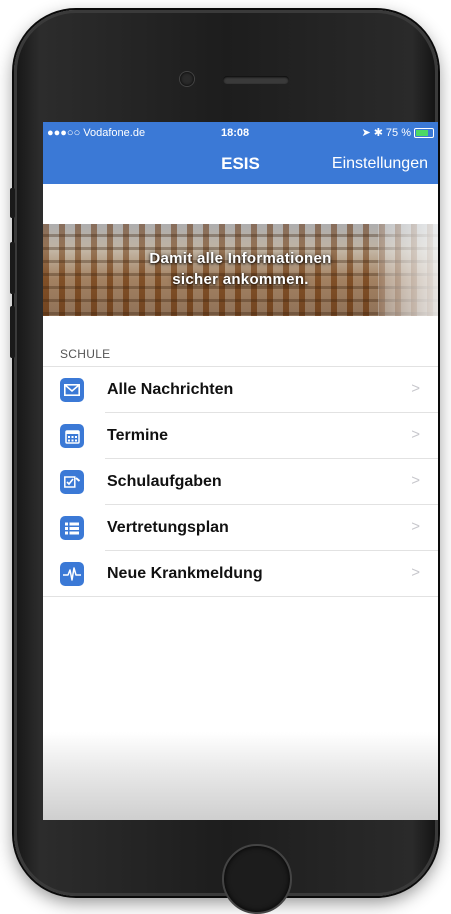 The image size is (451, 914). Describe the element at coordinates (72, 528) in the screenshot. I see `list-icon` at that location.